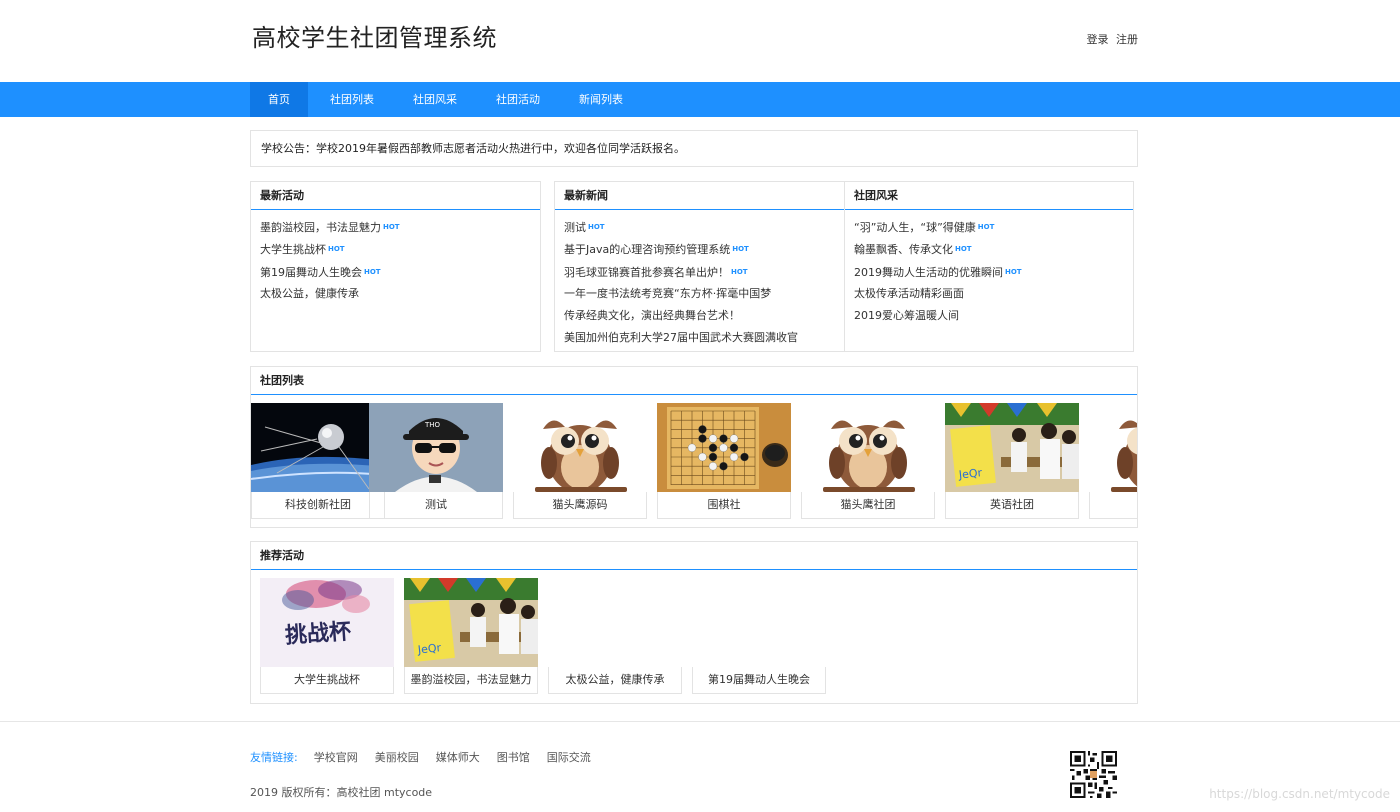  Describe the element at coordinates (694, 556) in the screenshot. I see `panel-title: 推荐活动` at that location.